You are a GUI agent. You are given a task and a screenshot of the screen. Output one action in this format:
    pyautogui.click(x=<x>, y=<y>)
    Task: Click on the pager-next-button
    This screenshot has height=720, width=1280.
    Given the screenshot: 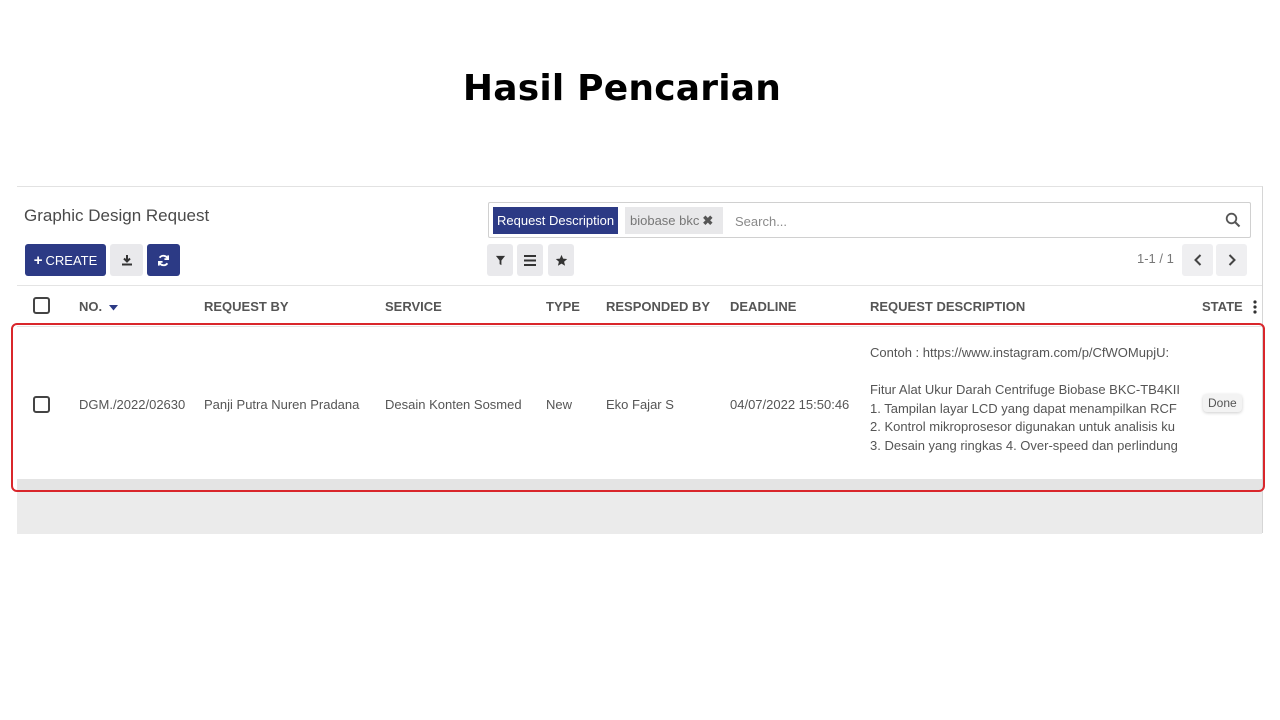 What is the action you would take?
    pyautogui.click(x=1231, y=260)
    